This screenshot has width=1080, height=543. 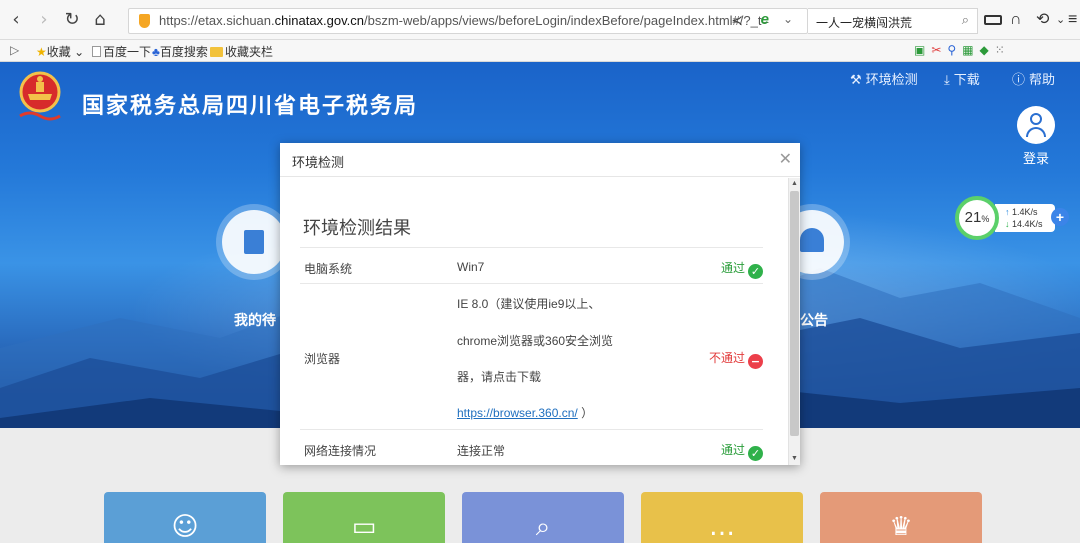 I want to click on row-label-browser: 浏览器, so click(x=322, y=359).